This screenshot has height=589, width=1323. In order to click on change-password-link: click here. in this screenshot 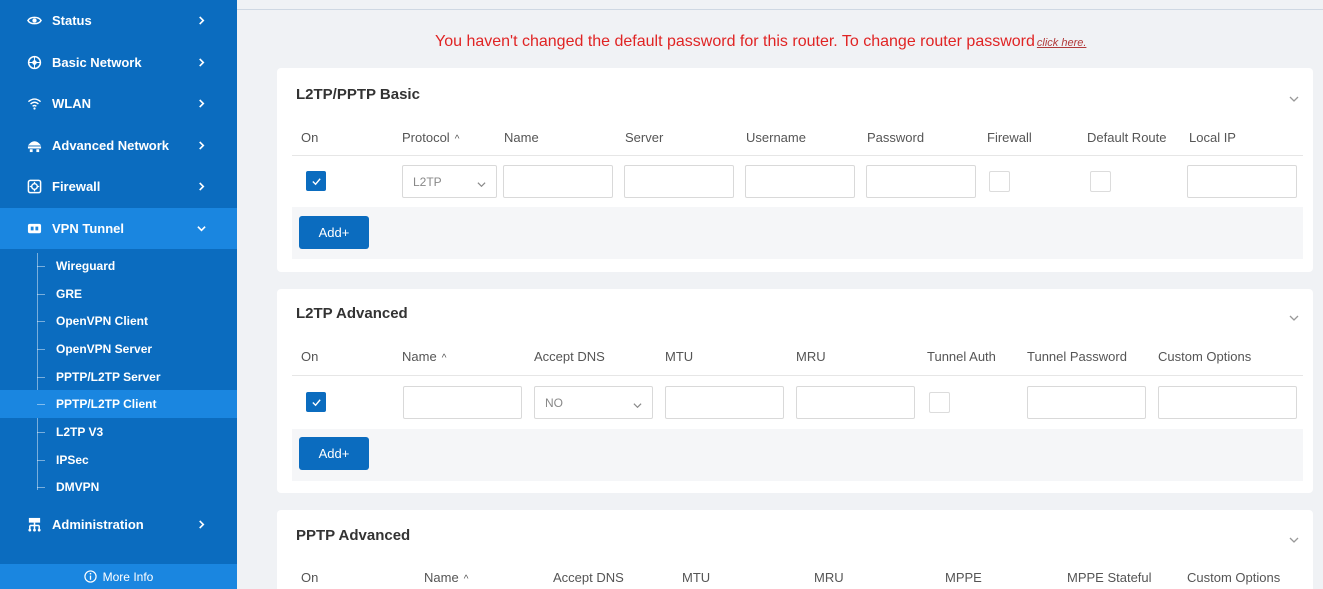, I will do `click(1062, 43)`.